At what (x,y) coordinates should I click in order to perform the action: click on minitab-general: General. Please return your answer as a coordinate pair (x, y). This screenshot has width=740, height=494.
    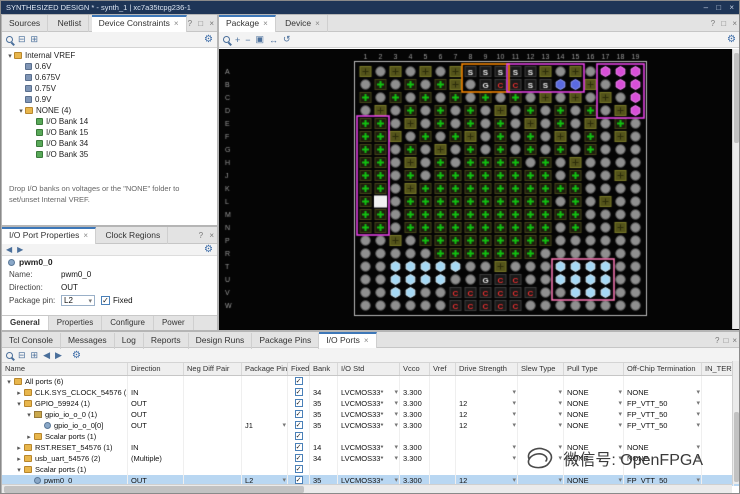
    Looking at the image, I should click on (25, 323).